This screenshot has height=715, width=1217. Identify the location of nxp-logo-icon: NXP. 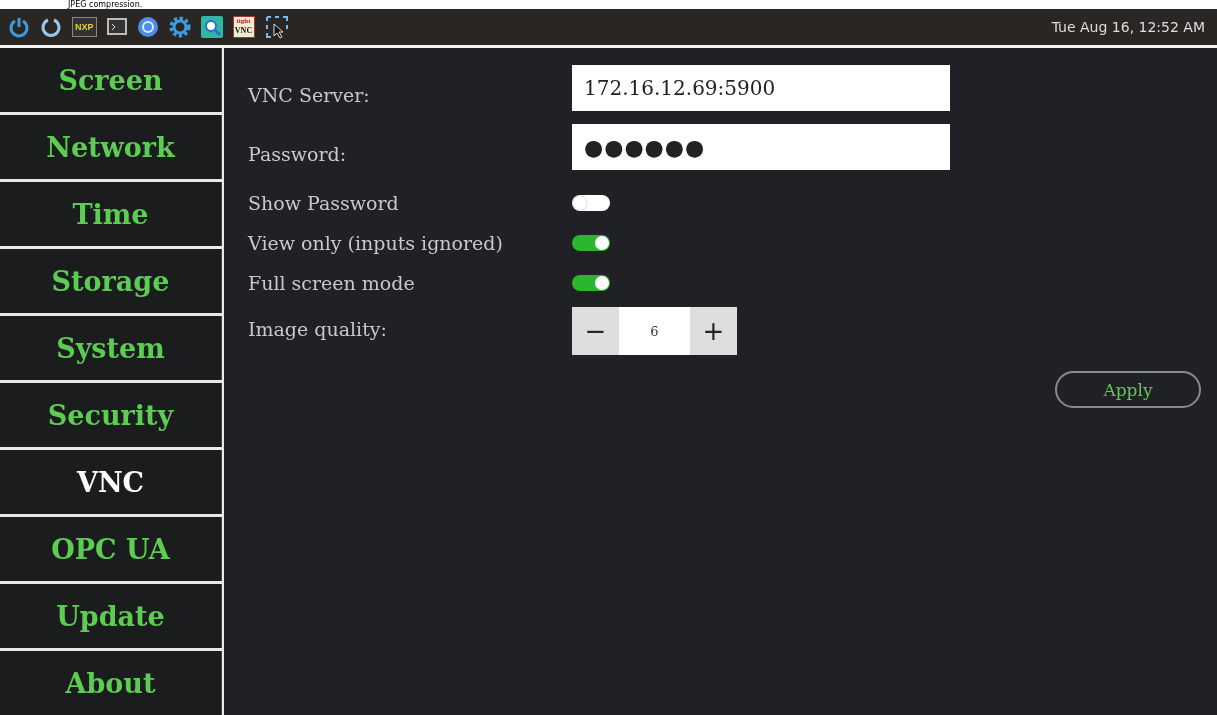
(84, 27).